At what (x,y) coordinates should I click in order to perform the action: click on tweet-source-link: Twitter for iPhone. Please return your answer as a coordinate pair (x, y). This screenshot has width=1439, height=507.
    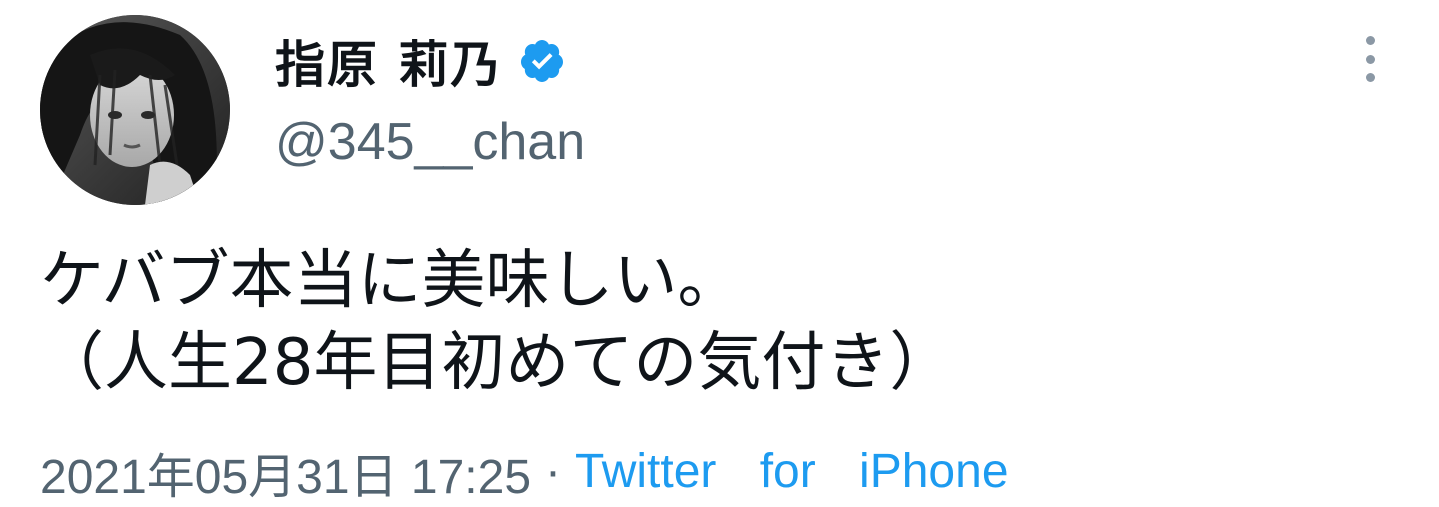
    Looking at the image, I should click on (792, 471).